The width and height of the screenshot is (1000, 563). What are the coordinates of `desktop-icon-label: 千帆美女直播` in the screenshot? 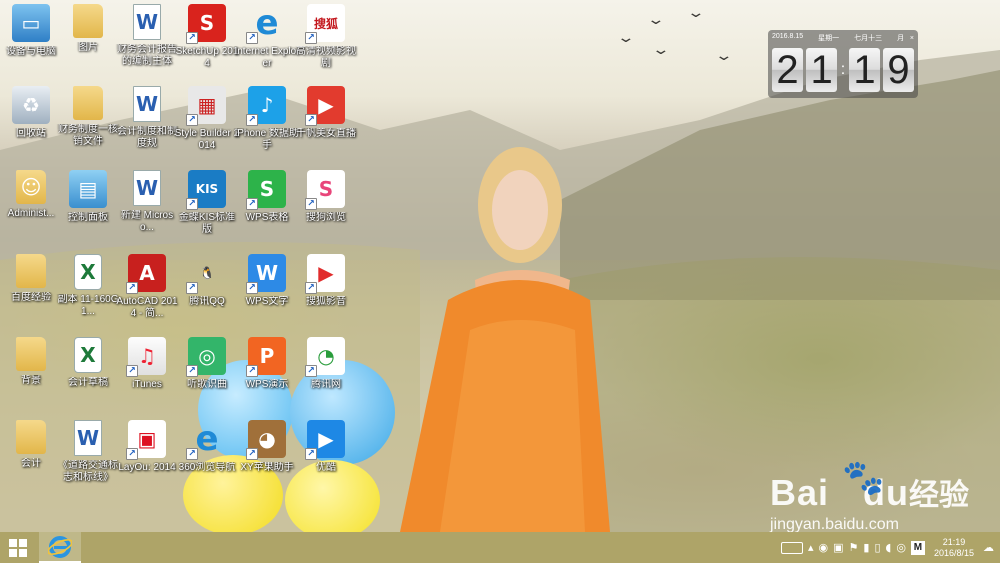 It's located at (326, 133).